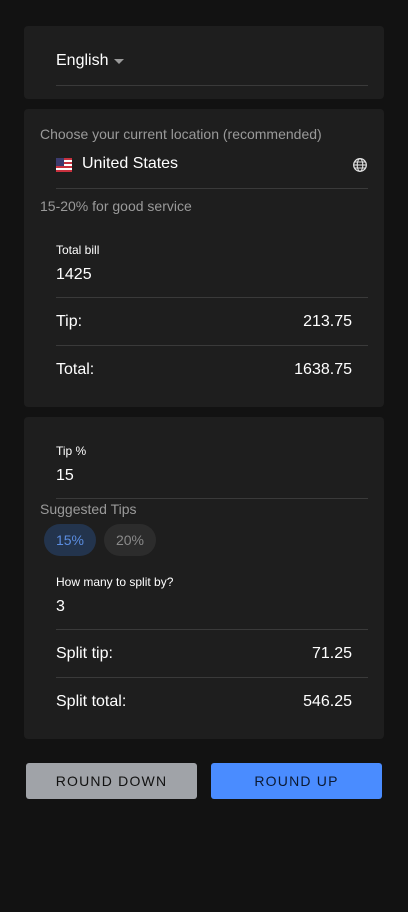 The width and height of the screenshot is (408, 912). Describe the element at coordinates (360, 165) in the screenshot. I see `globe-icon` at that location.